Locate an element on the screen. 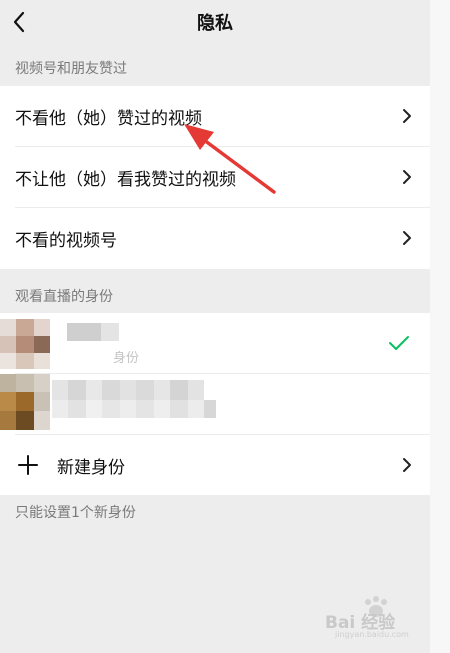 The width and height of the screenshot is (450, 653). section-label-live-identity: 观看直播的身份 is located at coordinates (64, 297).